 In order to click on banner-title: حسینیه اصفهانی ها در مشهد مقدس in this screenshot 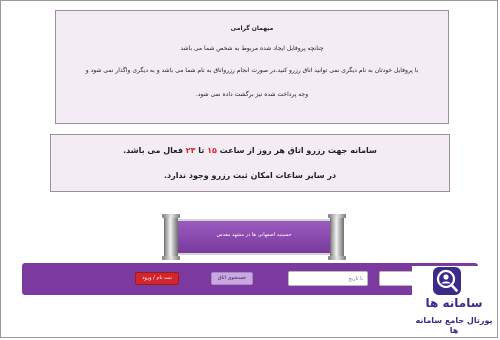, I will do `click(254, 235)`.